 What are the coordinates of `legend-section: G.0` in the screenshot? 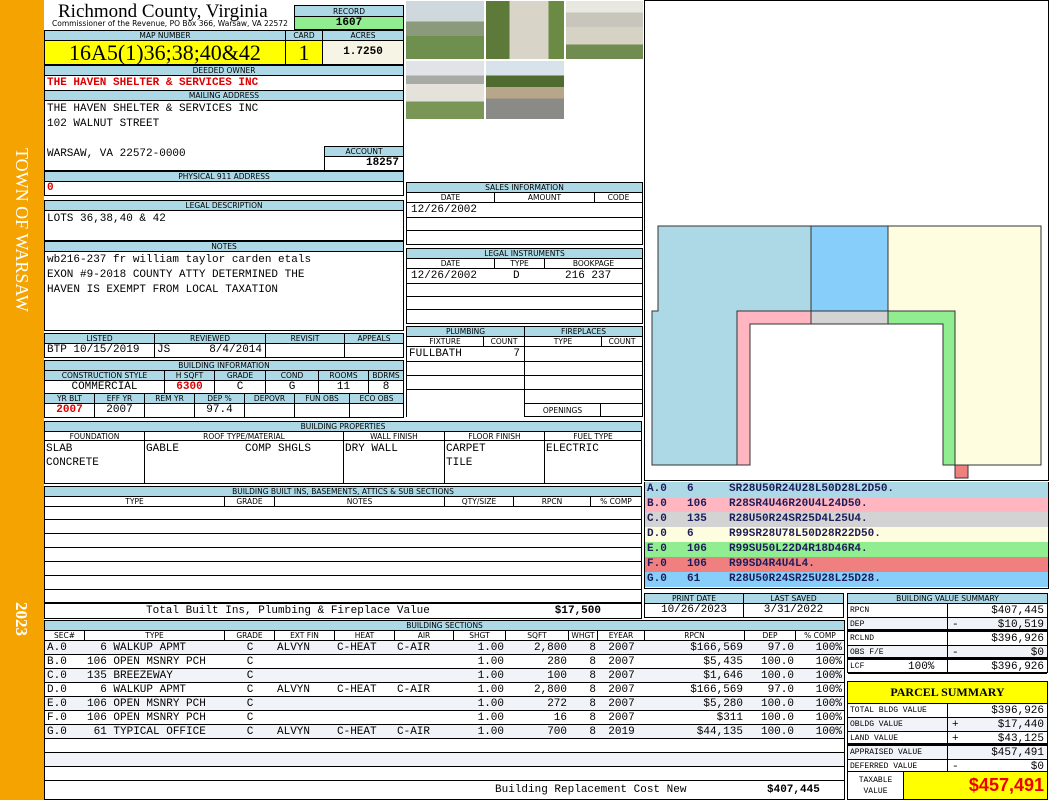 It's located at (657, 579).